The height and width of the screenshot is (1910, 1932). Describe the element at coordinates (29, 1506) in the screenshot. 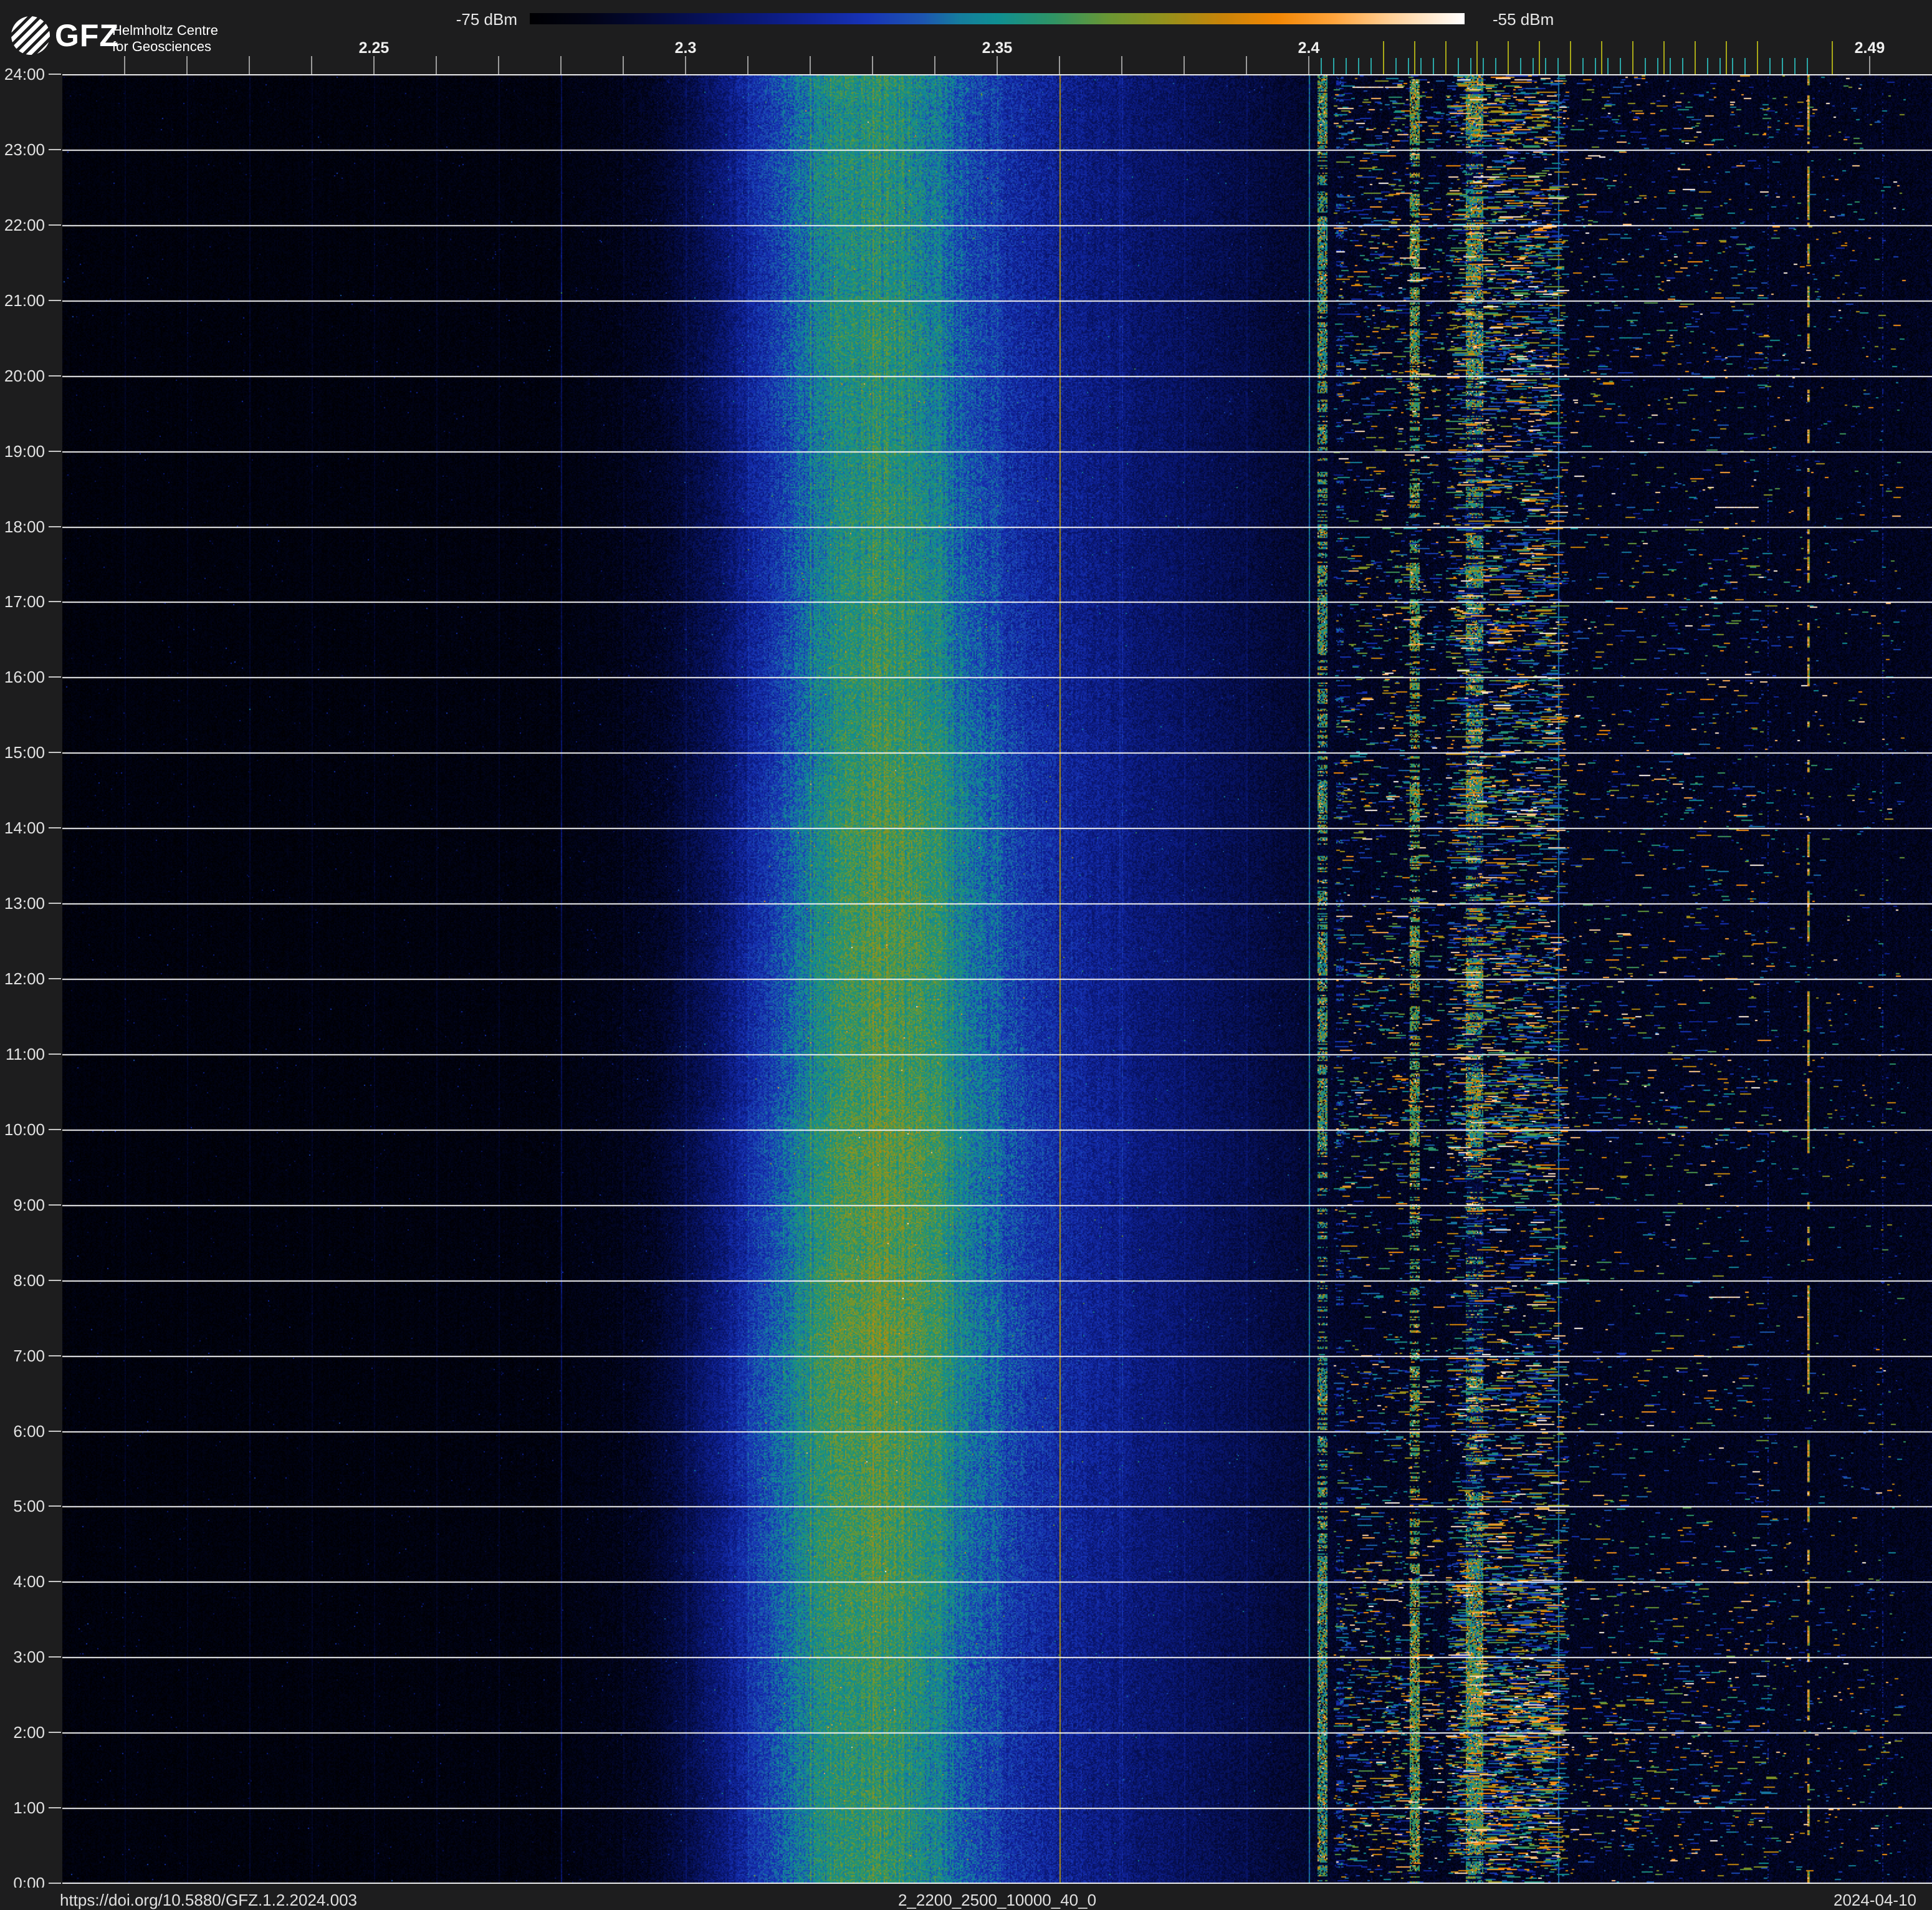

I see `time-label: 5:00` at that location.